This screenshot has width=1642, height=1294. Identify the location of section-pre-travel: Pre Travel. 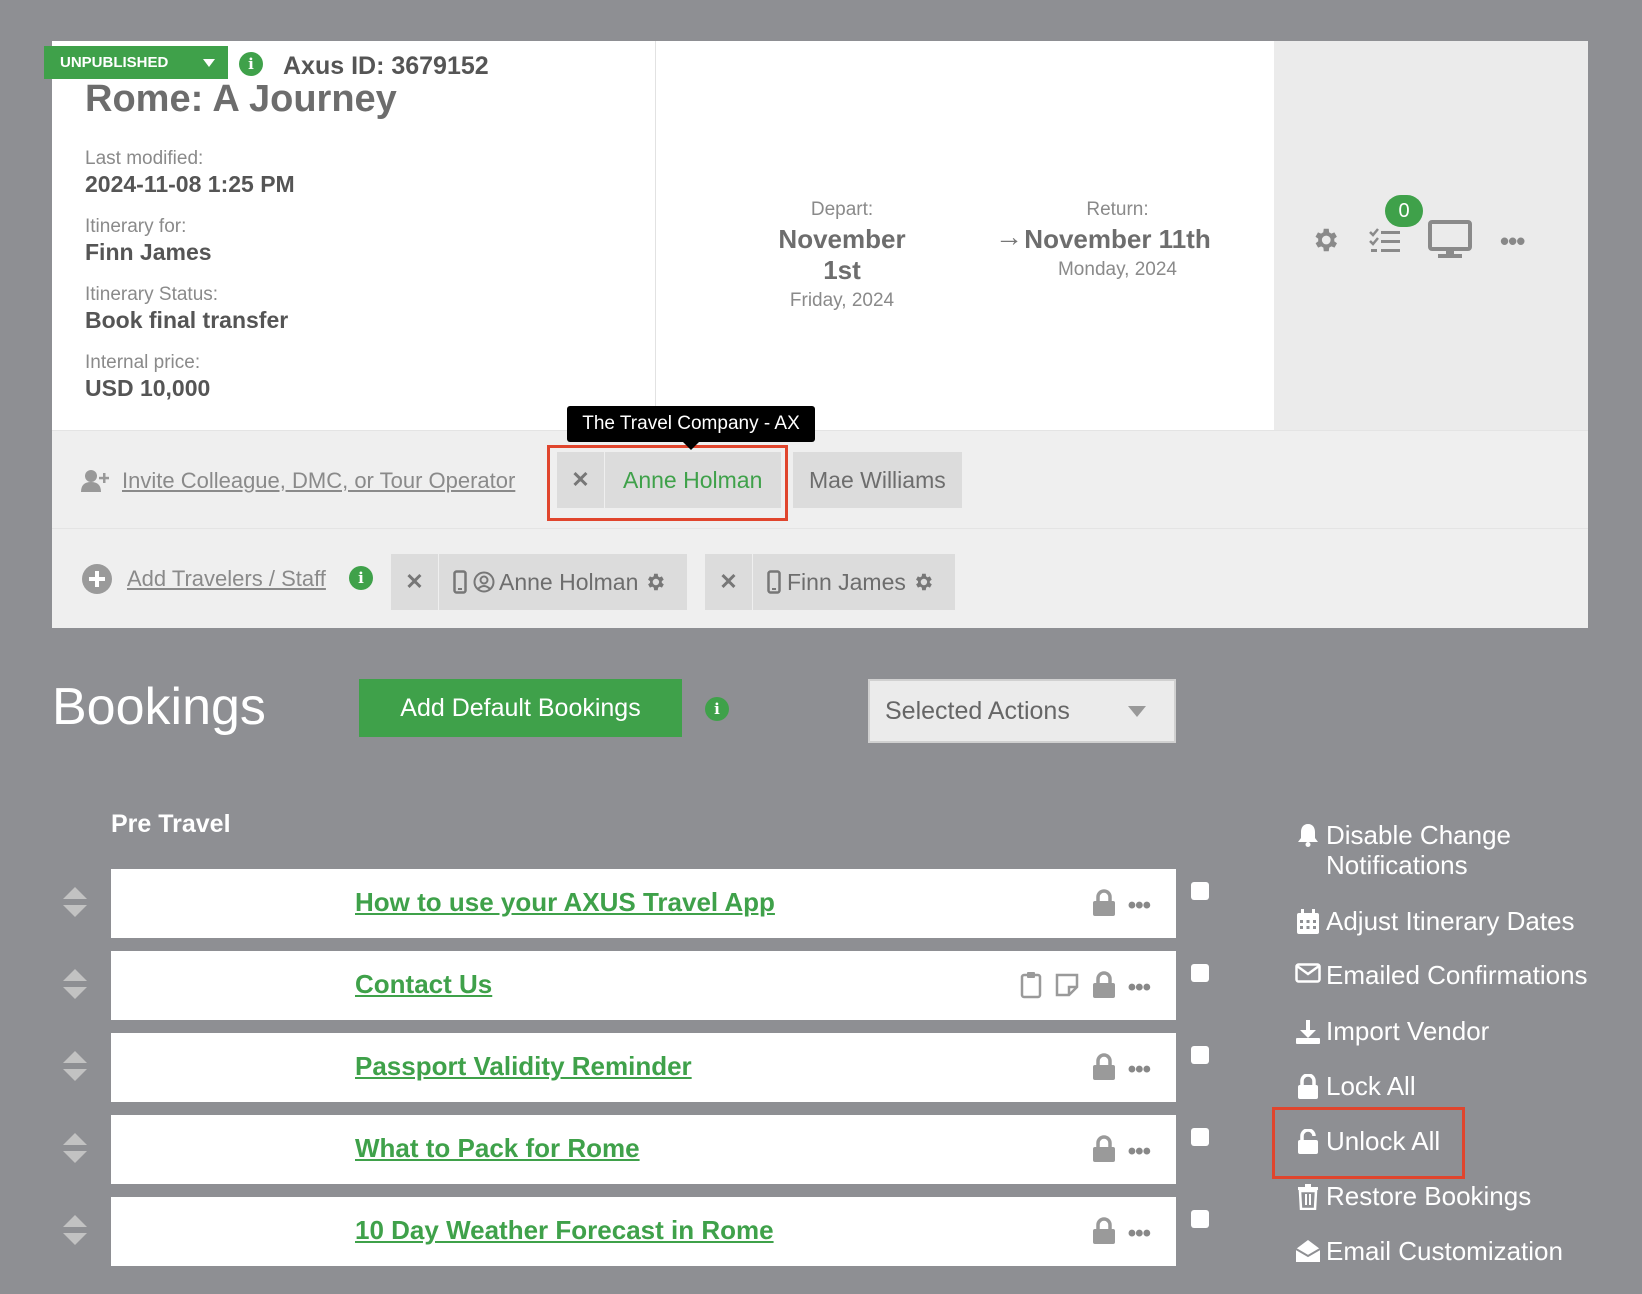
(171, 824).